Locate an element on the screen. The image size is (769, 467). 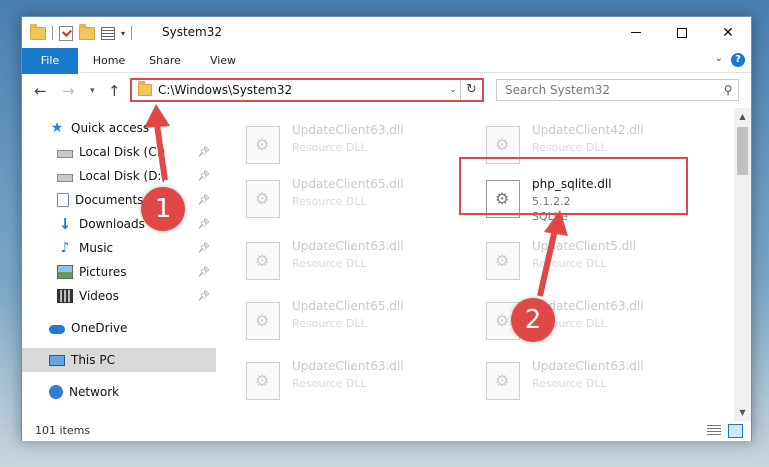
sidebar-item-onedrive: OneDrive is located at coordinates (119, 328).